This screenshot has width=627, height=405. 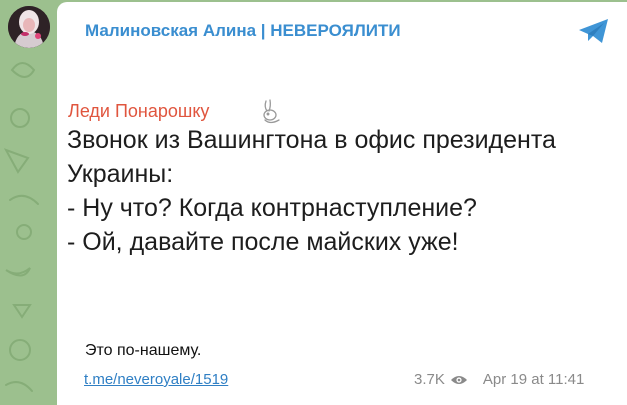 What do you see at coordinates (533, 379) in the screenshot?
I see `post-date: Apr 19 at 11:41` at bounding box center [533, 379].